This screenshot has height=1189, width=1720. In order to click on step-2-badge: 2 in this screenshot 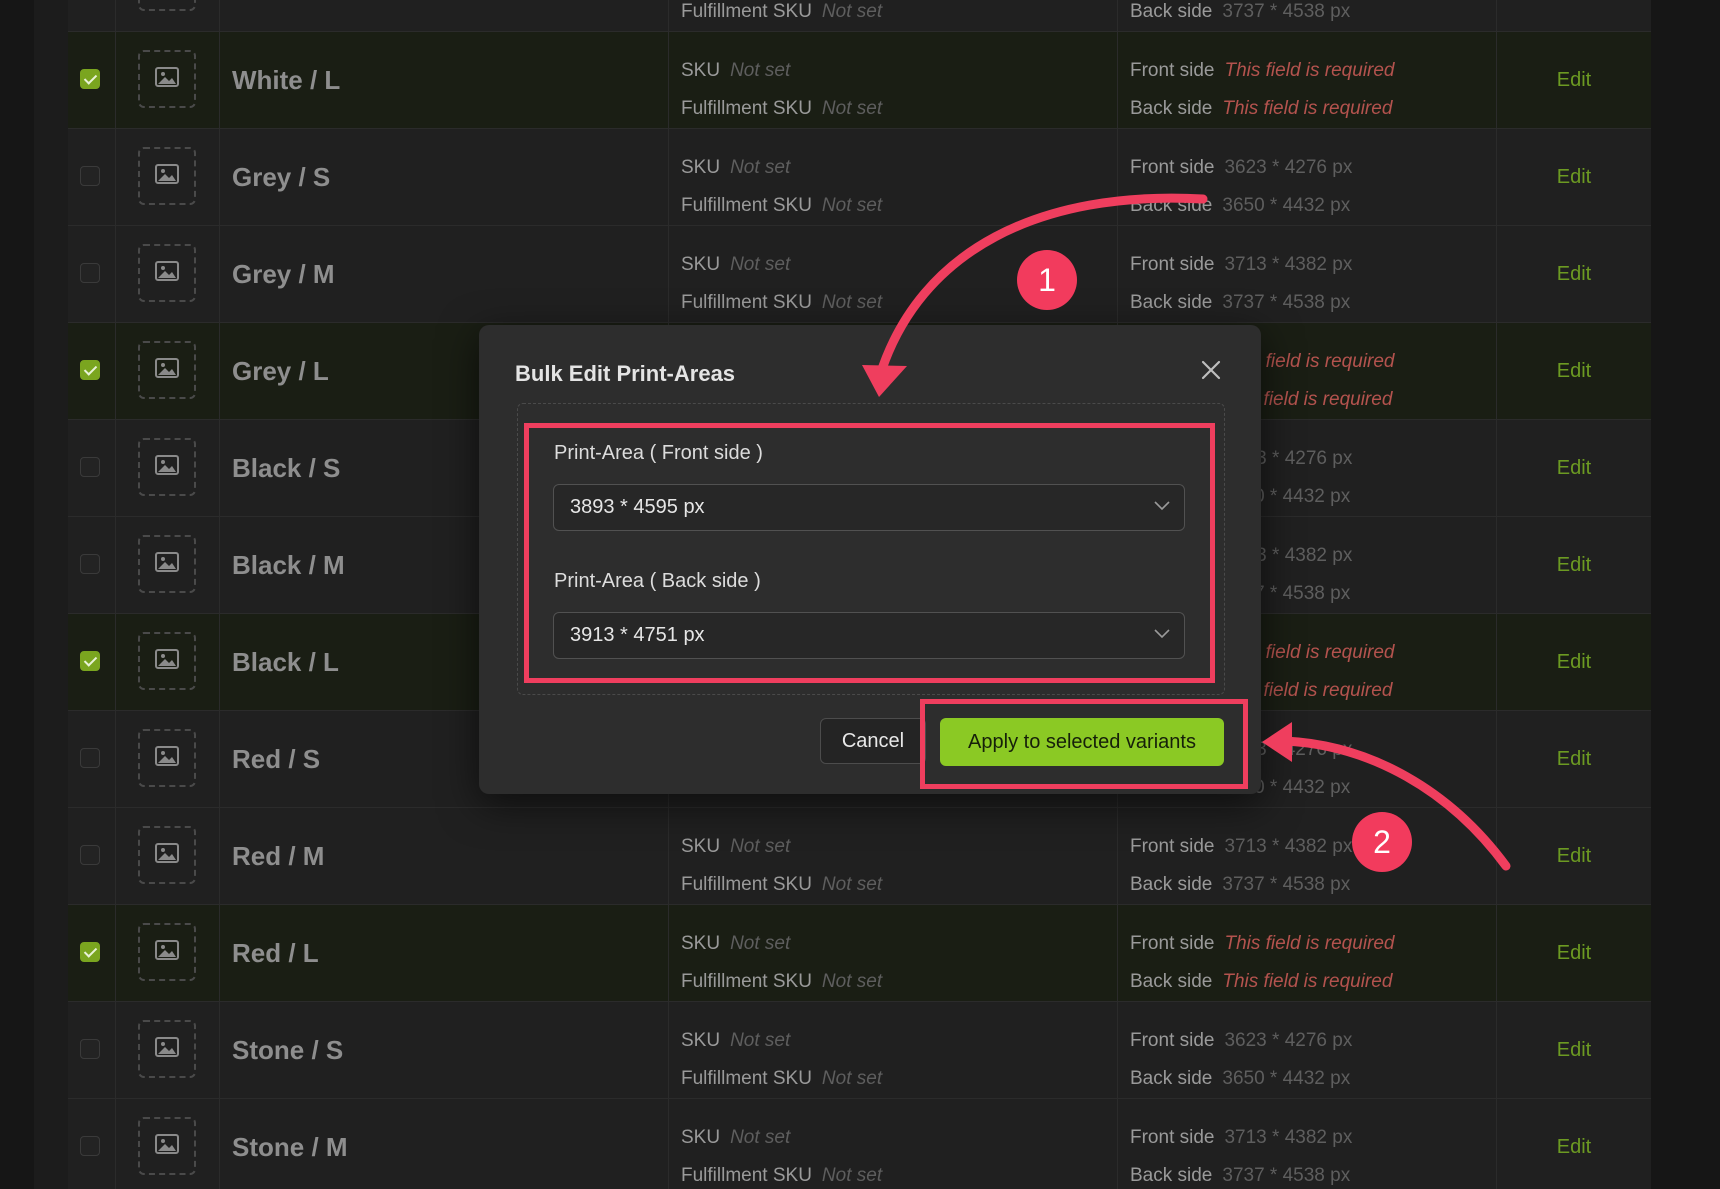, I will do `click(1382, 842)`.